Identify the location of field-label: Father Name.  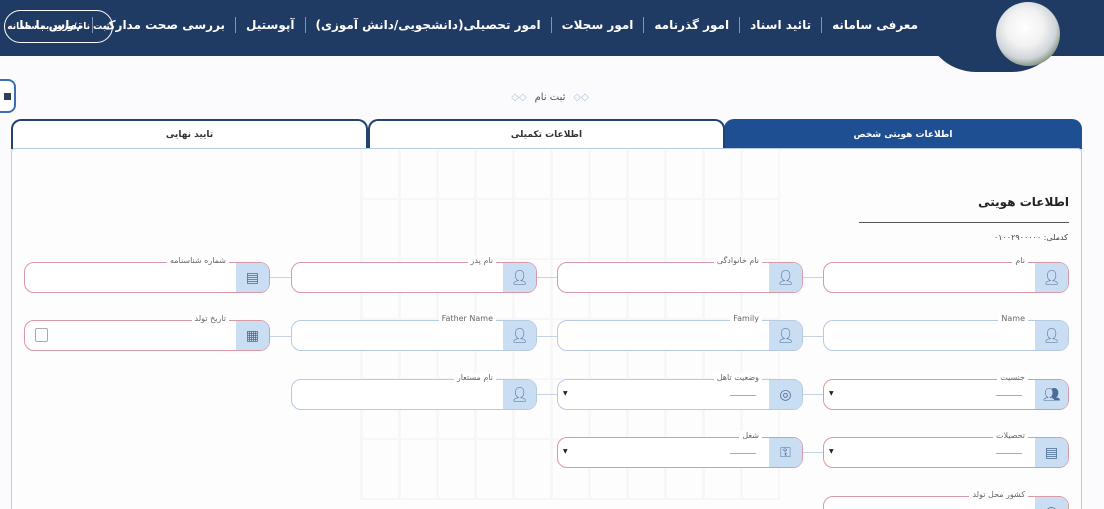
(467, 318).